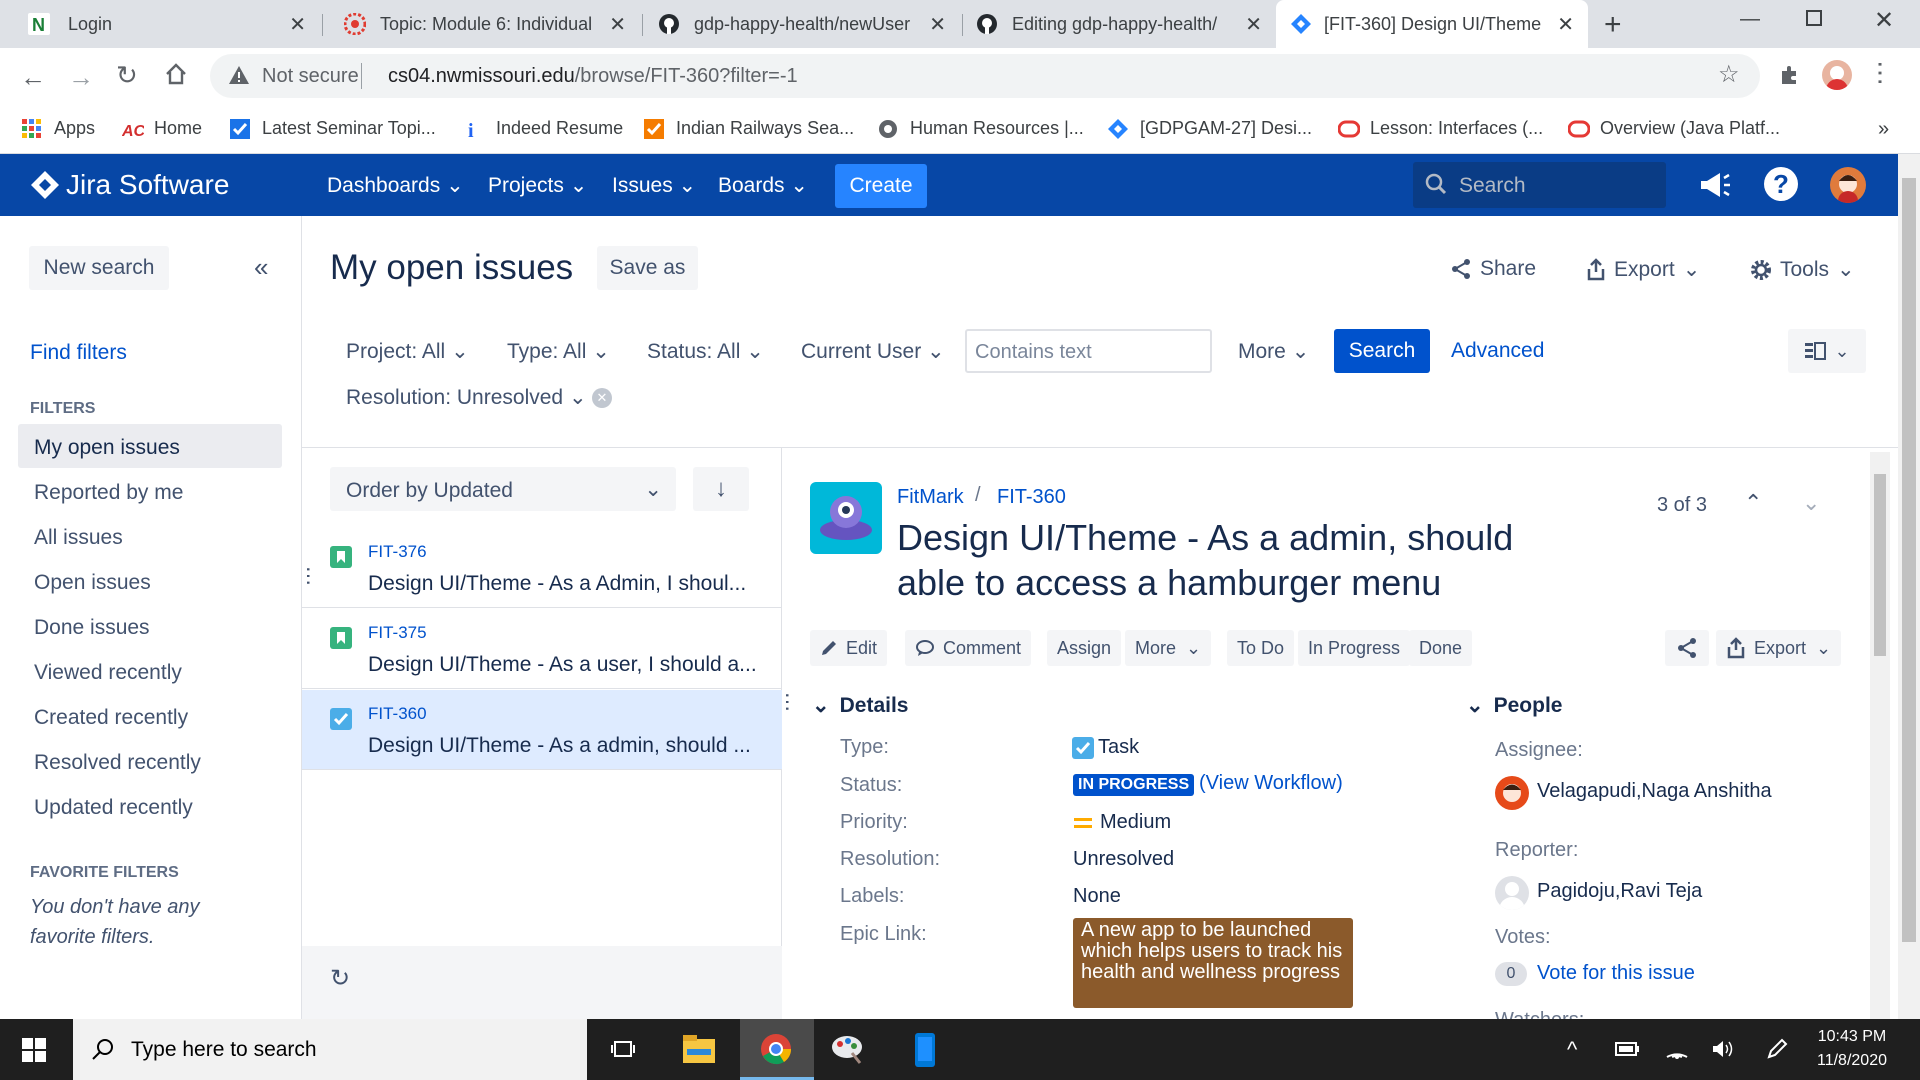 This screenshot has height=1080, width=1920. What do you see at coordinates (1779, 648) in the screenshot?
I see `export-issue-button: Export ⌄` at bounding box center [1779, 648].